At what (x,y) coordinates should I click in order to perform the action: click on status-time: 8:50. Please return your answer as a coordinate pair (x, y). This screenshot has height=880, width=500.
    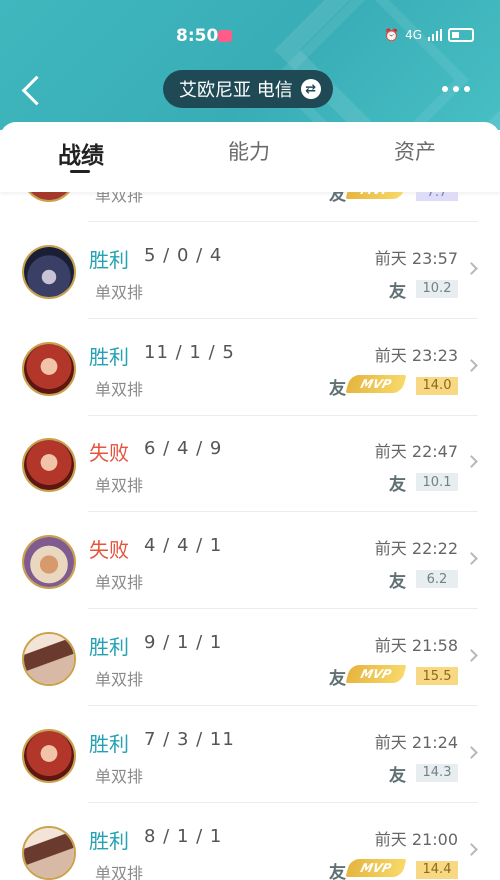
    Looking at the image, I should click on (197, 36).